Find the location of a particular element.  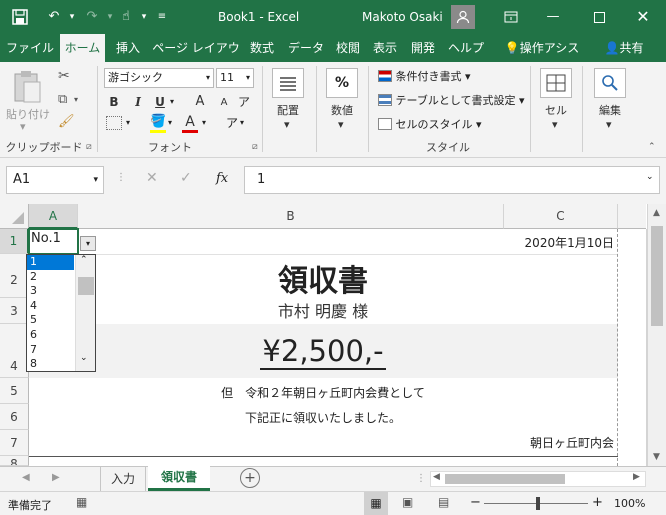

validation-dropdown-icon: ▾ is located at coordinates (88, 243).